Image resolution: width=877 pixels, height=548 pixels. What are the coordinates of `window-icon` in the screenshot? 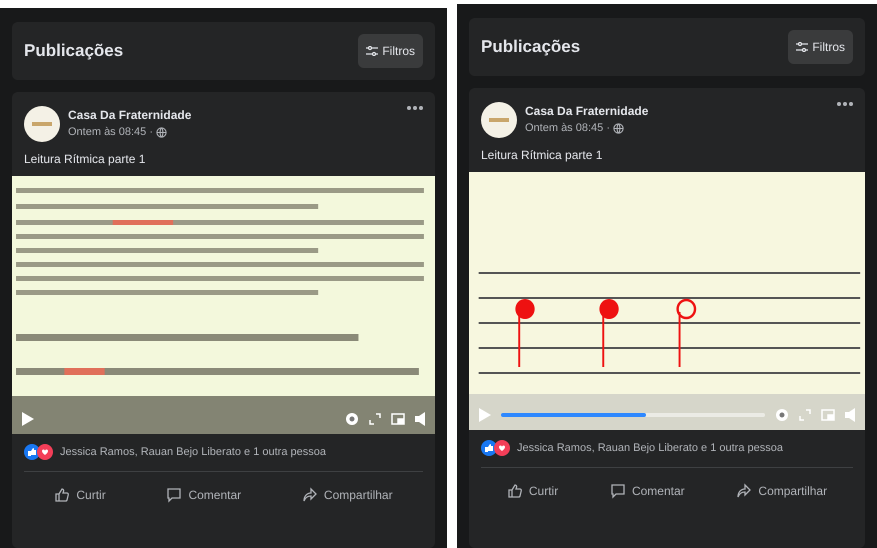 It's located at (398, 419).